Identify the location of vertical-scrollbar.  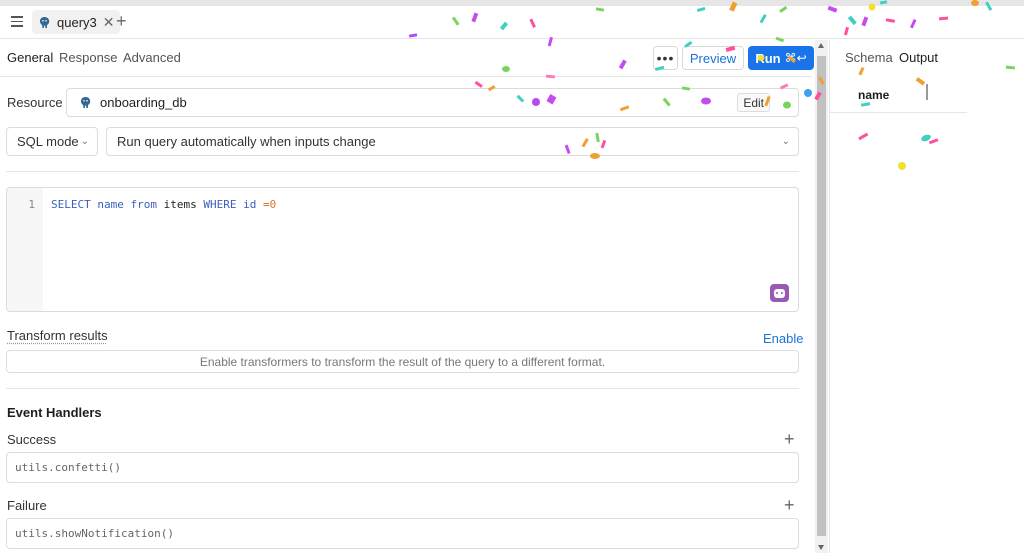
(821, 296).